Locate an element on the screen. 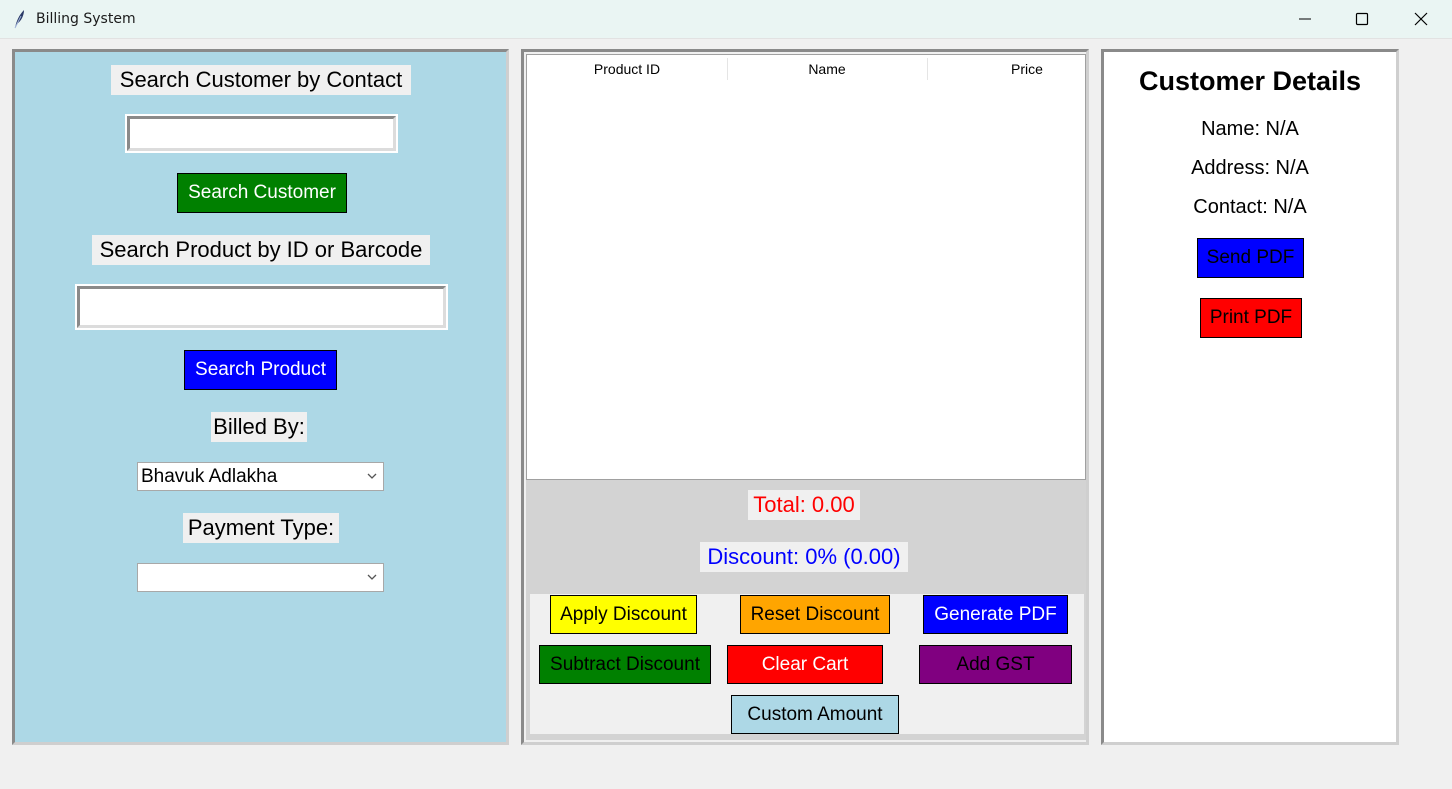 The width and height of the screenshot is (1452, 789). title-bar: Billing System is located at coordinates (726, 19).